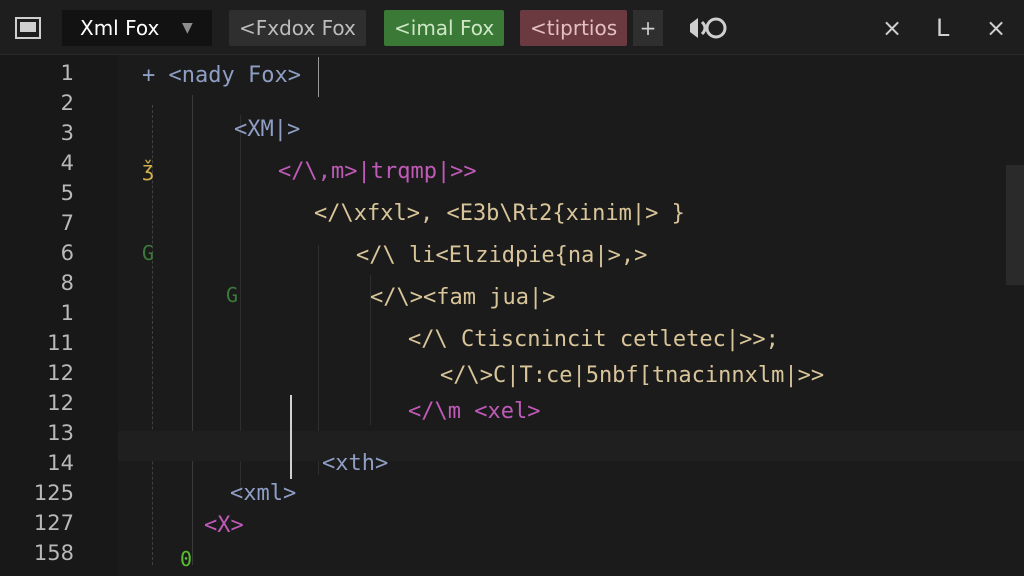 Image resolution: width=1024 pixels, height=576 pixels. What do you see at coordinates (709, 28) in the screenshot?
I see `speaker-icon` at bounding box center [709, 28].